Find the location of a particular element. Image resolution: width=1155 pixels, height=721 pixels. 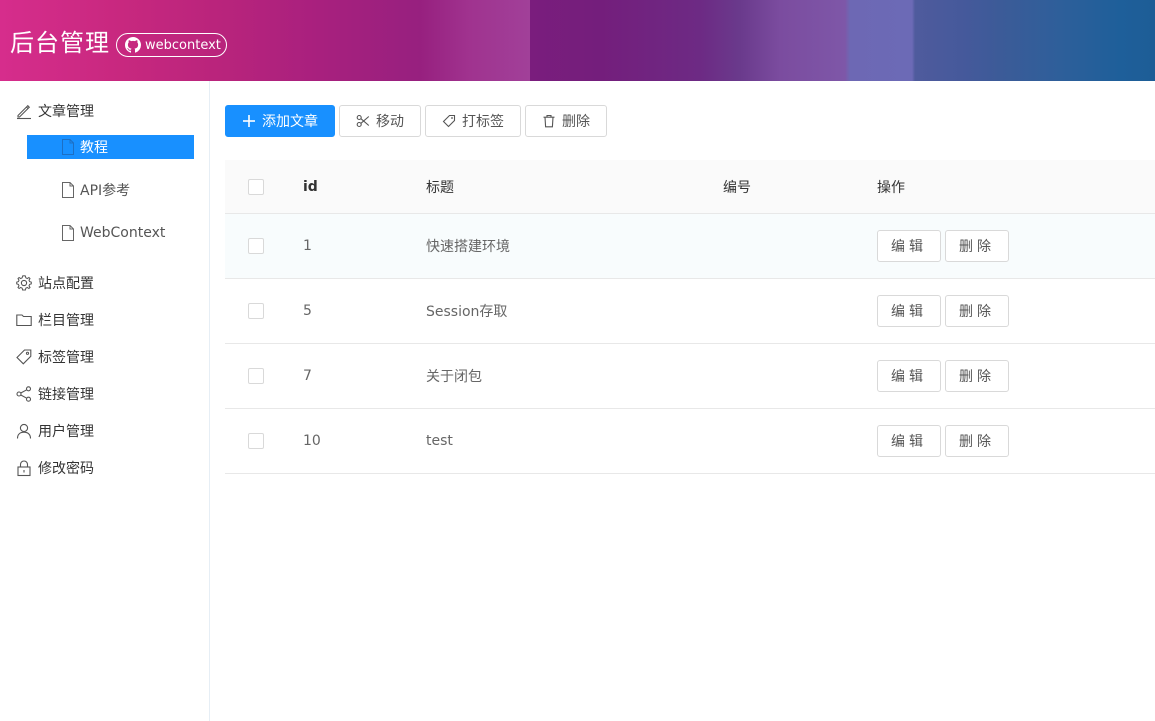

trash-icon is located at coordinates (549, 121).